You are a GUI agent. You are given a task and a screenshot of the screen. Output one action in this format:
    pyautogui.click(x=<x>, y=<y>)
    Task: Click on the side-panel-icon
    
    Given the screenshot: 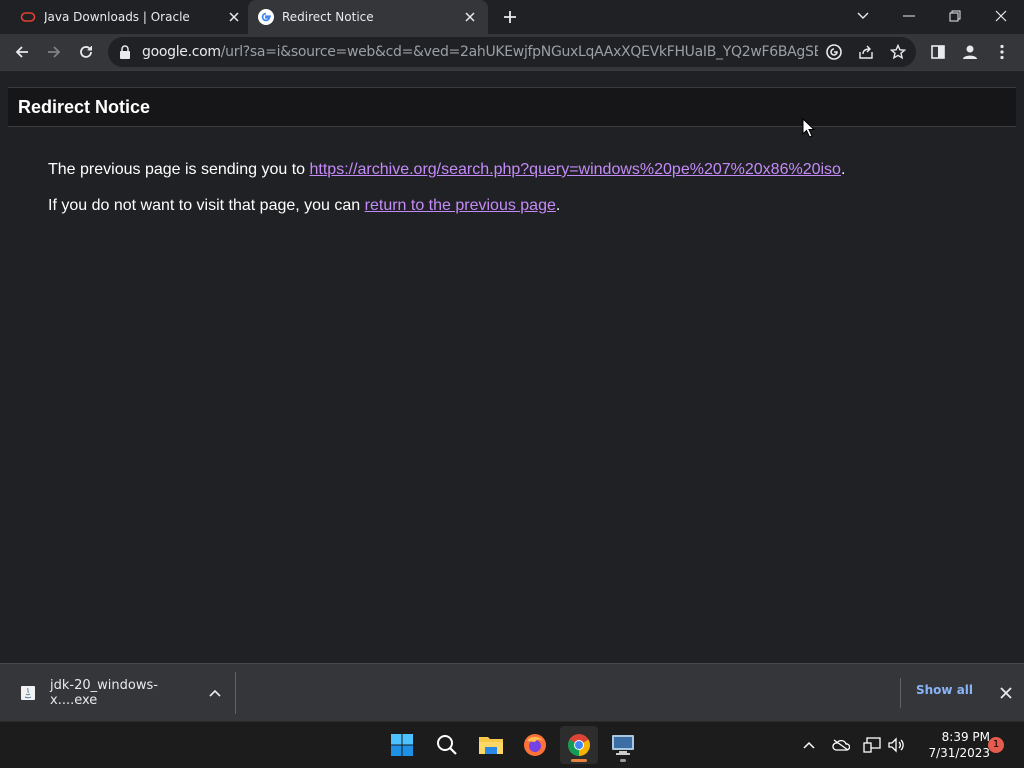 What is the action you would take?
    pyautogui.click(x=938, y=52)
    